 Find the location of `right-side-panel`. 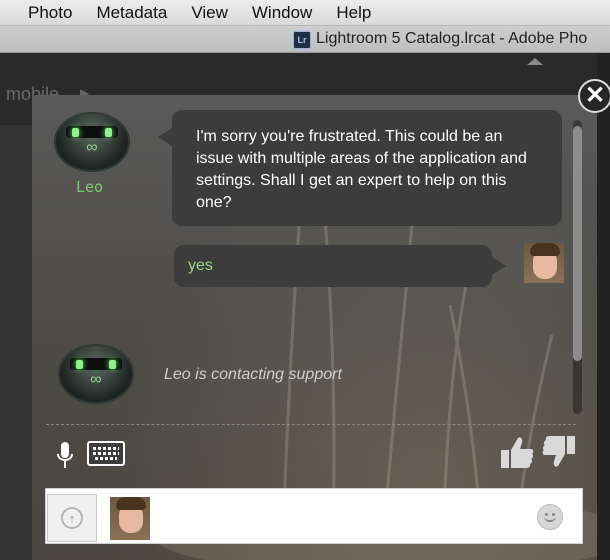

right-side-panel is located at coordinates (603, 306).